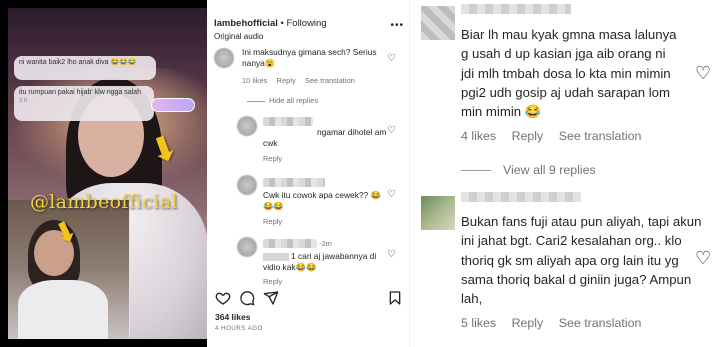  What do you see at coordinates (309, 57) in the screenshot?
I see `comment-text: Ini maksudnya gimana sech? Serius nanya😮` at bounding box center [309, 57].